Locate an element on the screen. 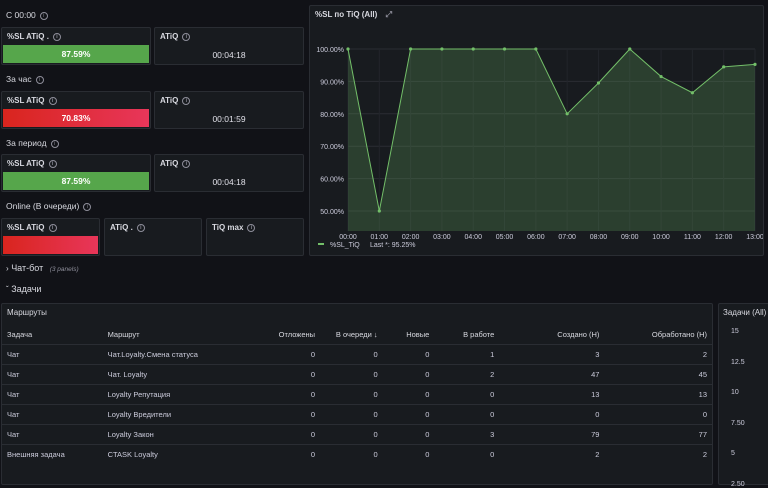  sl-value-bar: 70.83% is located at coordinates (76, 118).